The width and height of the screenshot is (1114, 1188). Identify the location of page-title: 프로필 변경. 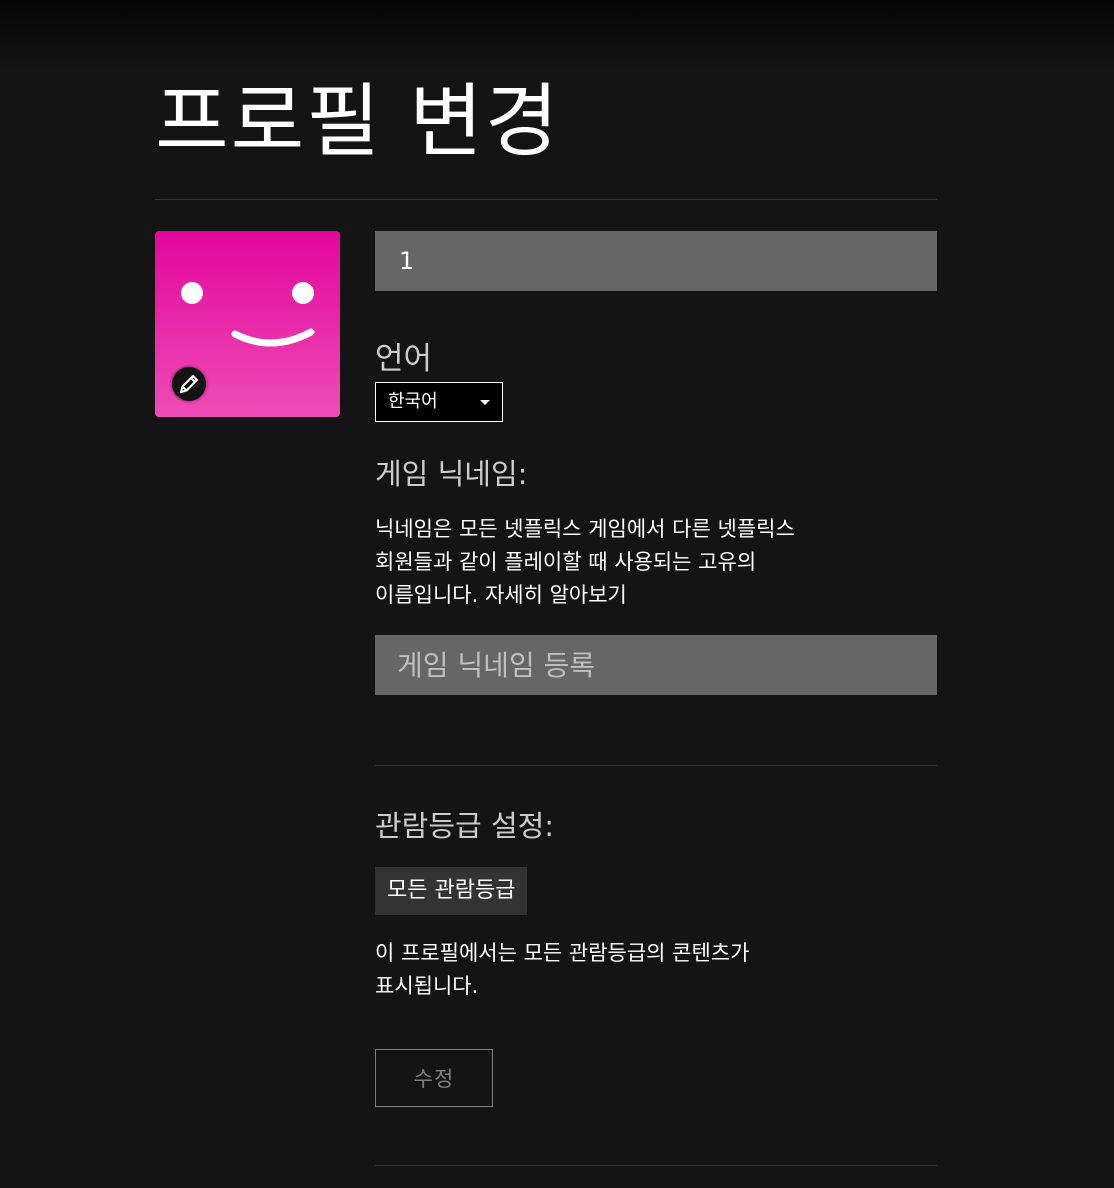
(358, 121).